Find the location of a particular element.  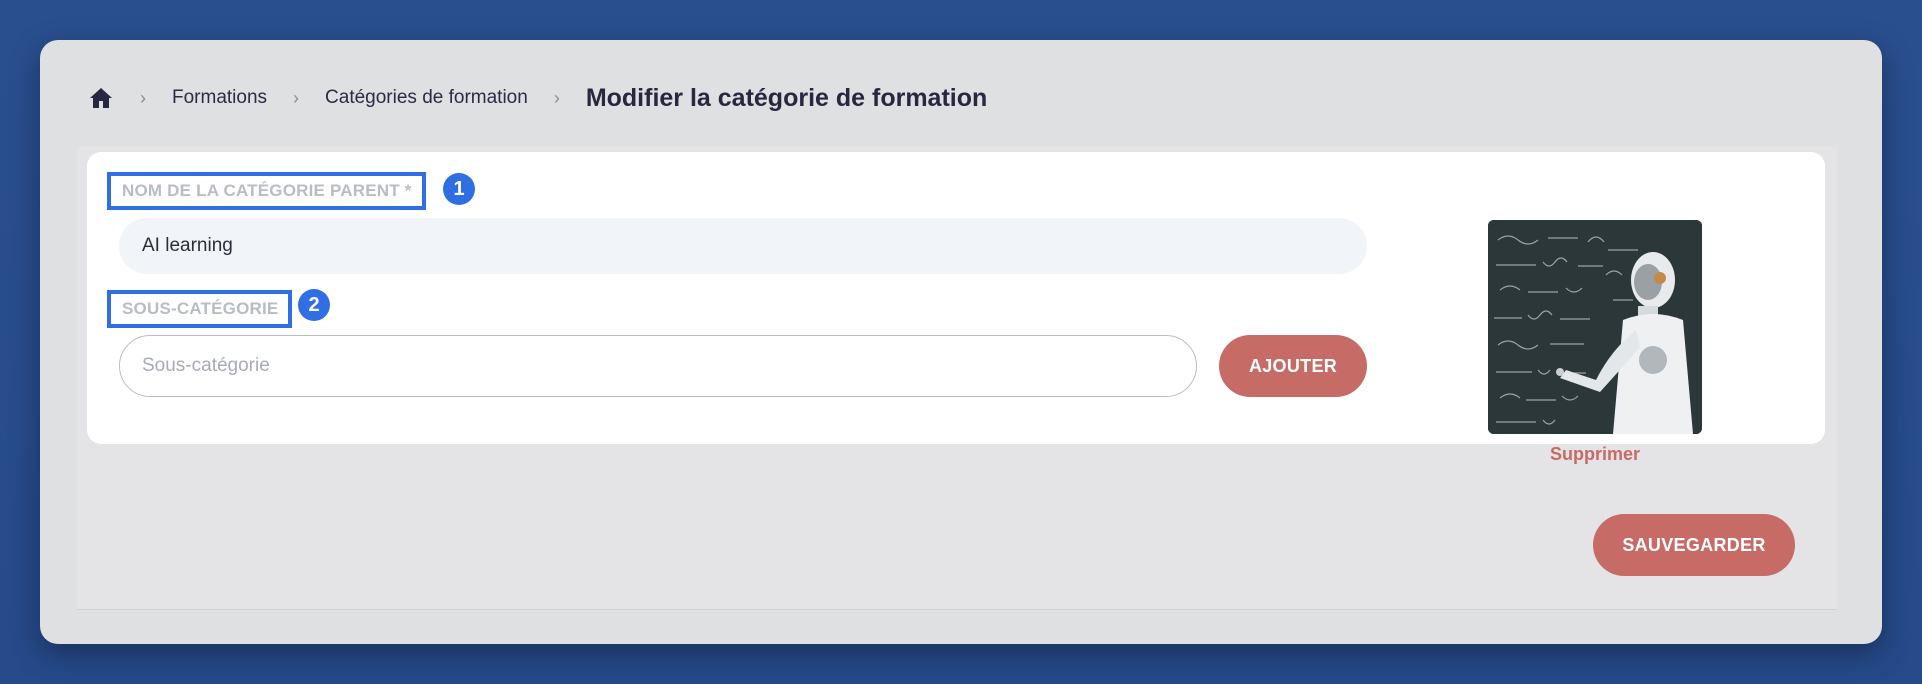

sub-category-label: SOUS-CATÉGORIE is located at coordinates (200, 309).